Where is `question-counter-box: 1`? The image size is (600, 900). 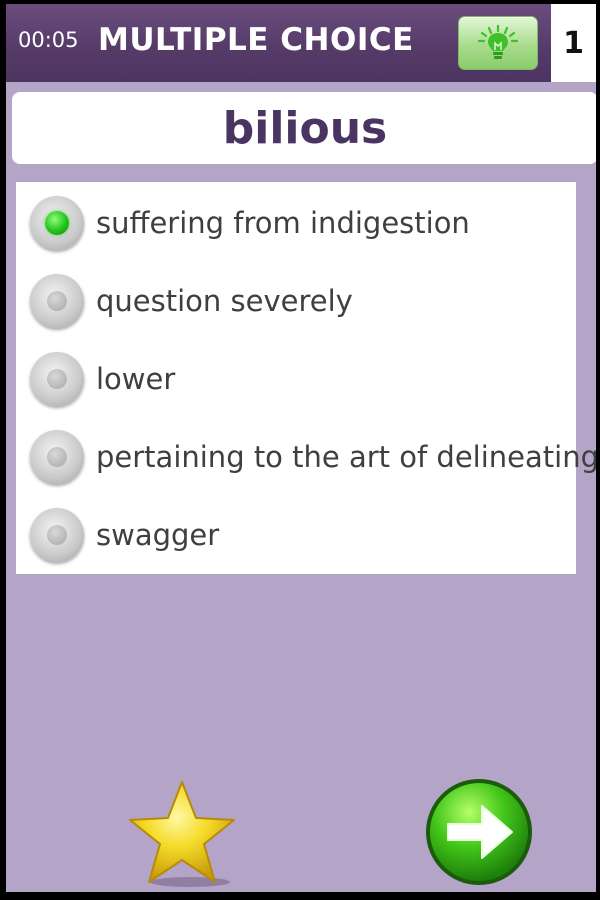 question-counter-box: 1 is located at coordinates (573, 43).